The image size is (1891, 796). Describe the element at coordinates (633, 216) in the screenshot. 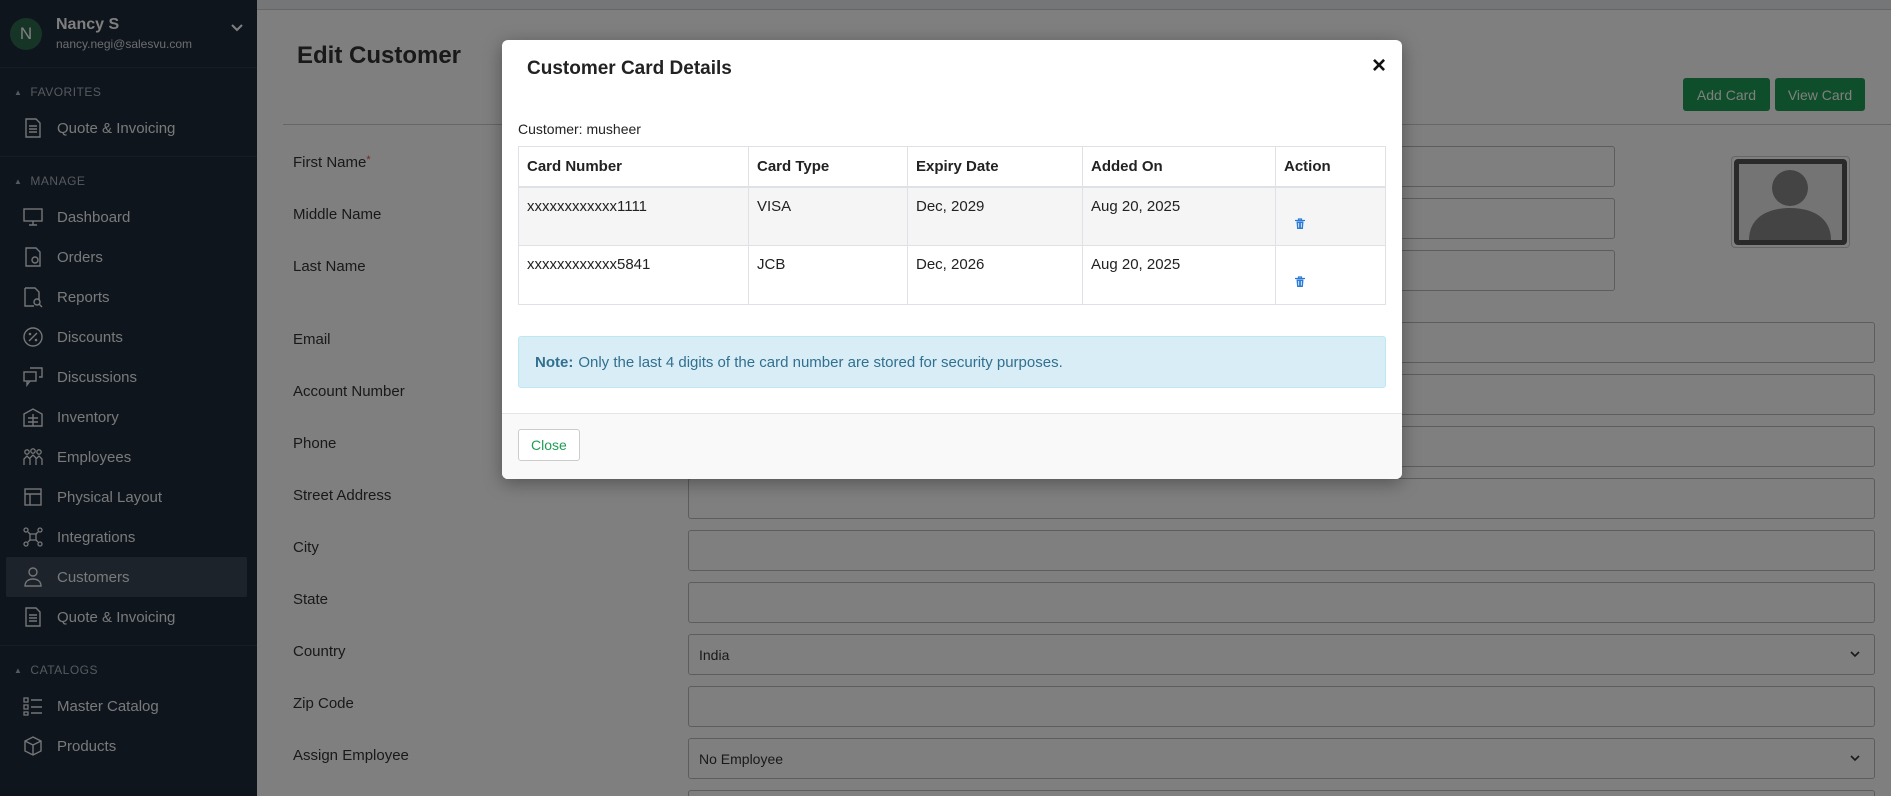

I see `card-number: xxxxxxxxxxxx1111` at that location.